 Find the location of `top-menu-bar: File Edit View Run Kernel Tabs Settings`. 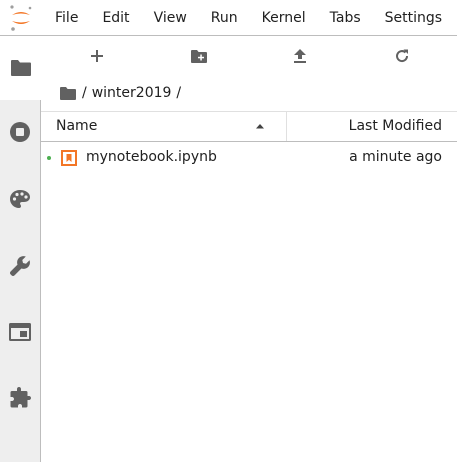

top-menu-bar: File Edit View Run Kernel Tabs Settings is located at coordinates (228, 18).